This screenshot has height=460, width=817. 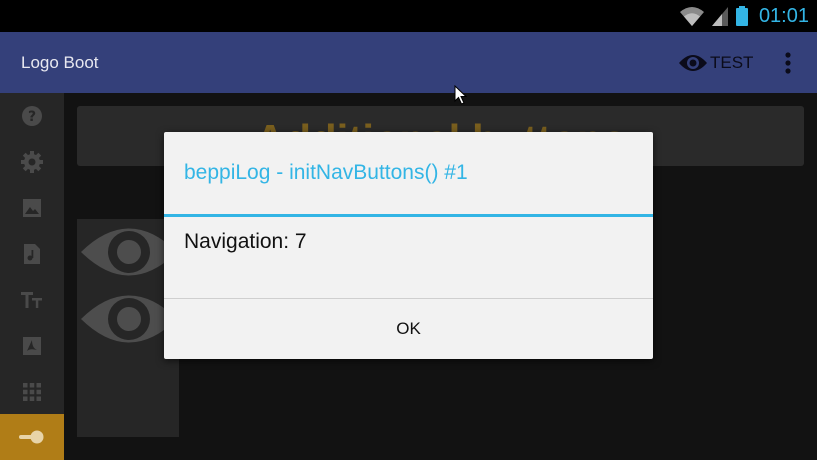 I want to click on text-format-icon, so click(x=31, y=300).